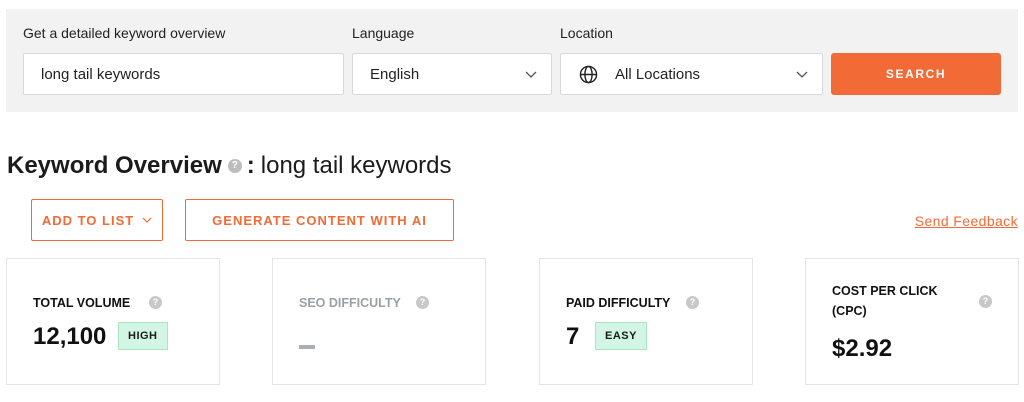 The image size is (1024, 402). Describe the element at coordinates (250, 165) in the screenshot. I see `title-colon: :` at that location.